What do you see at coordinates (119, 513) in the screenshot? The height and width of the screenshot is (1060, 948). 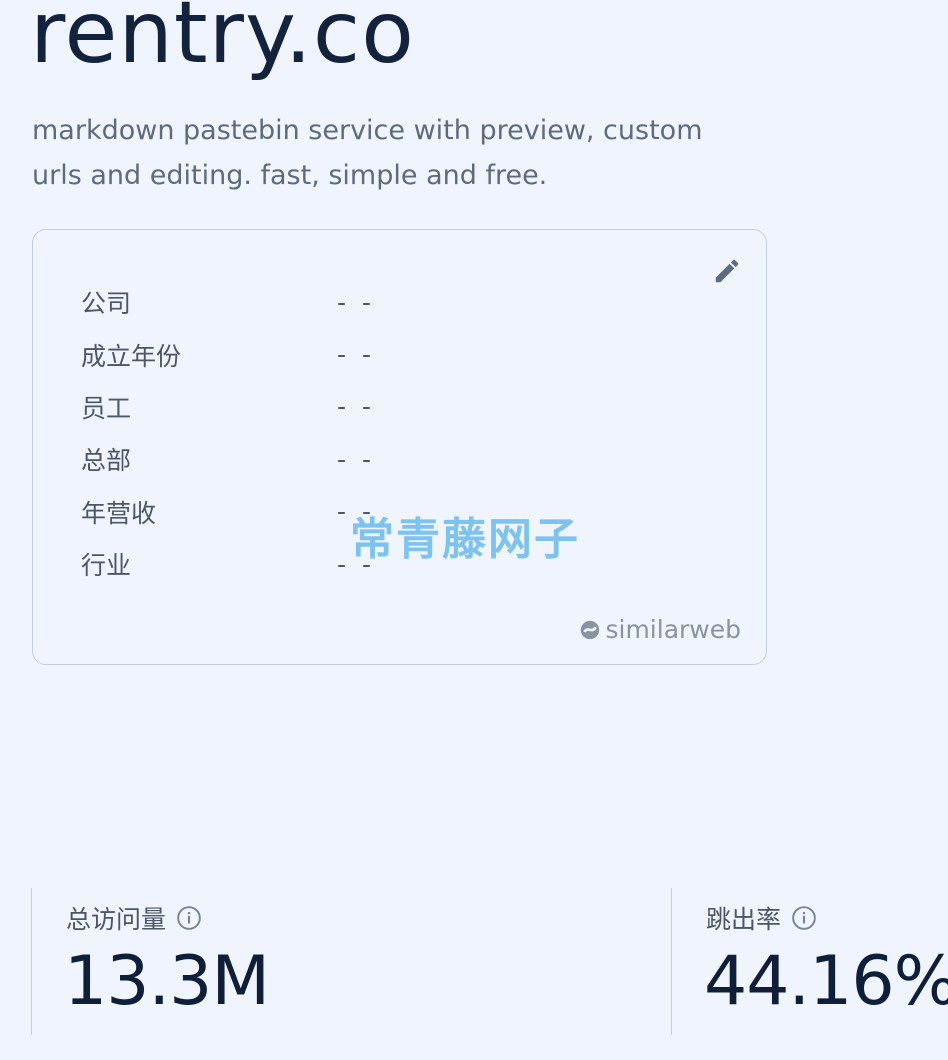 I see `info-label: 年营收` at bounding box center [119, 513].